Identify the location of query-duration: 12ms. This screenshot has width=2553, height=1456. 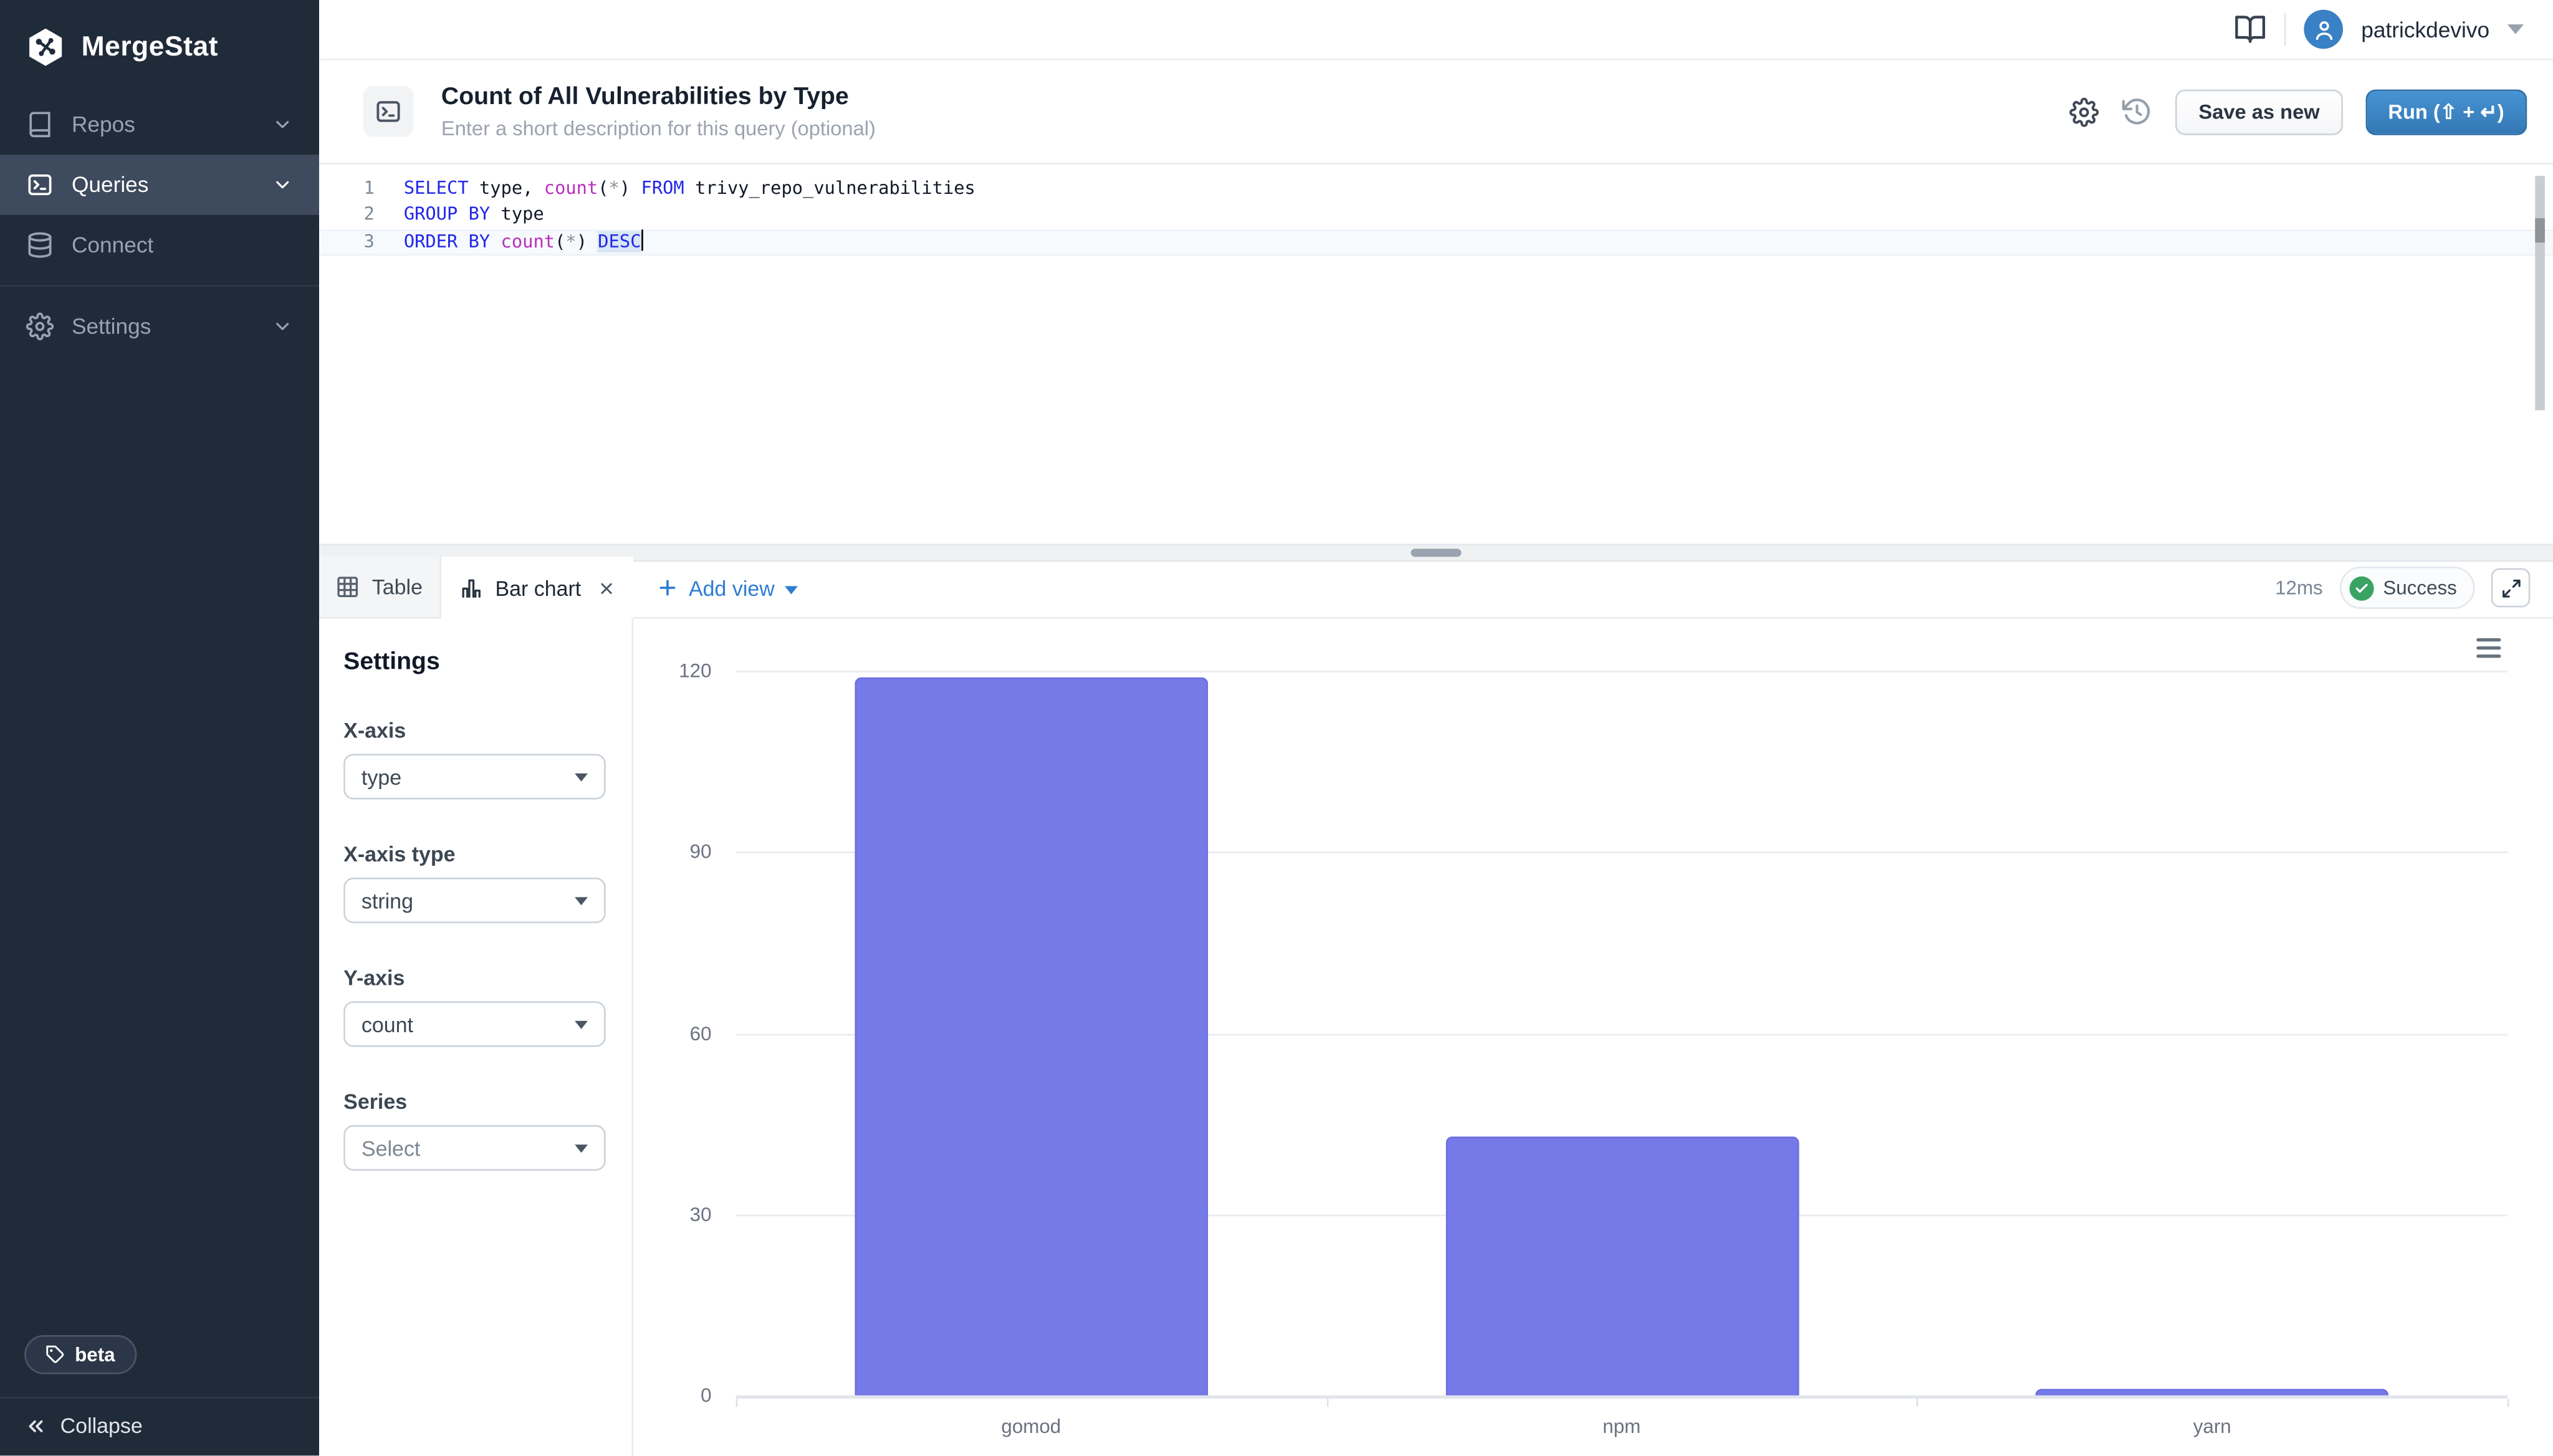
(2299, 588).